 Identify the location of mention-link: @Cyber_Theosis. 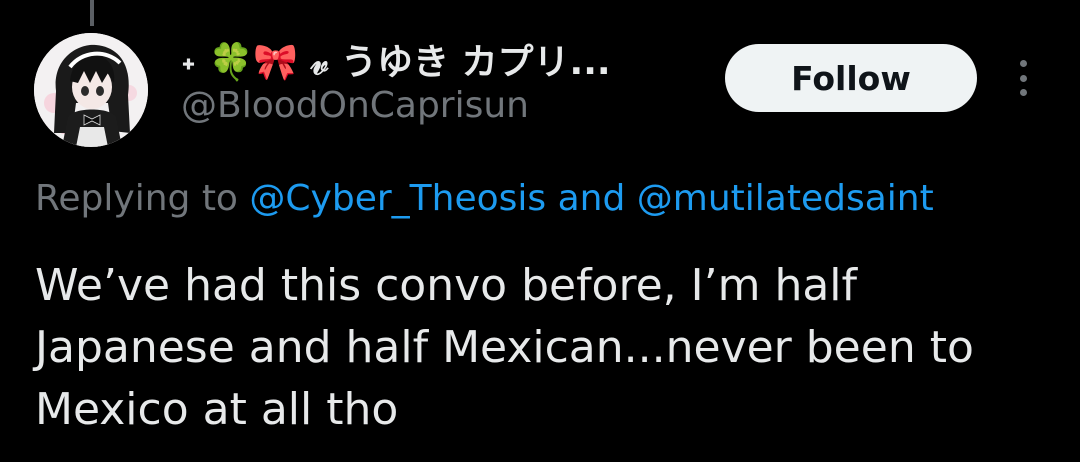
(397, 198).